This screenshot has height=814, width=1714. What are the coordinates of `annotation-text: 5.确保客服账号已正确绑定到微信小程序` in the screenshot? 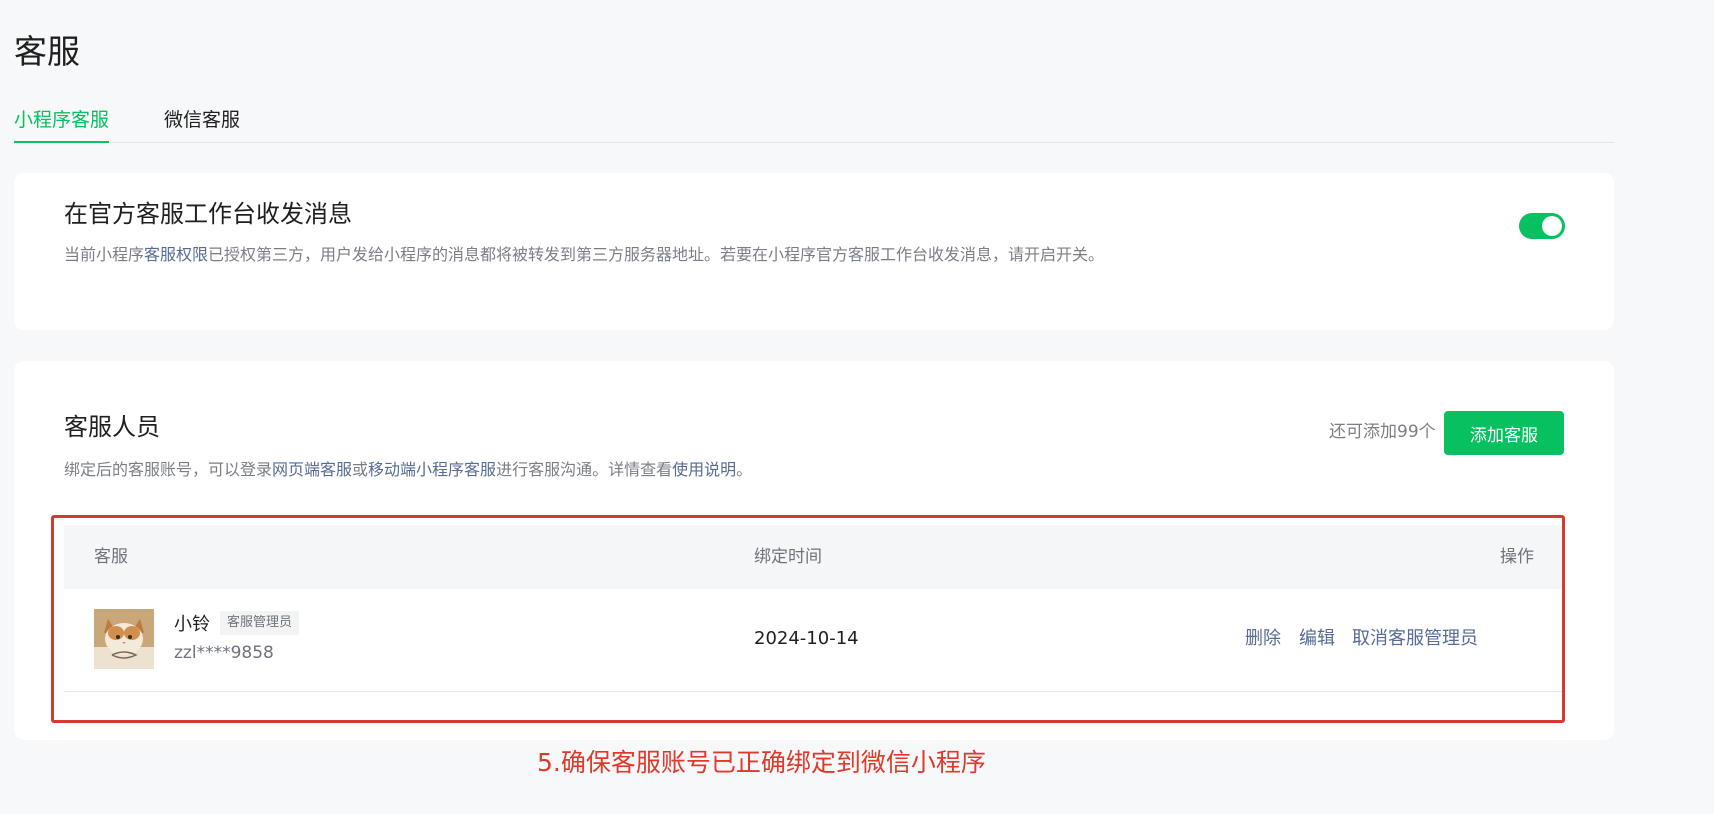 It's located at (761, 762).